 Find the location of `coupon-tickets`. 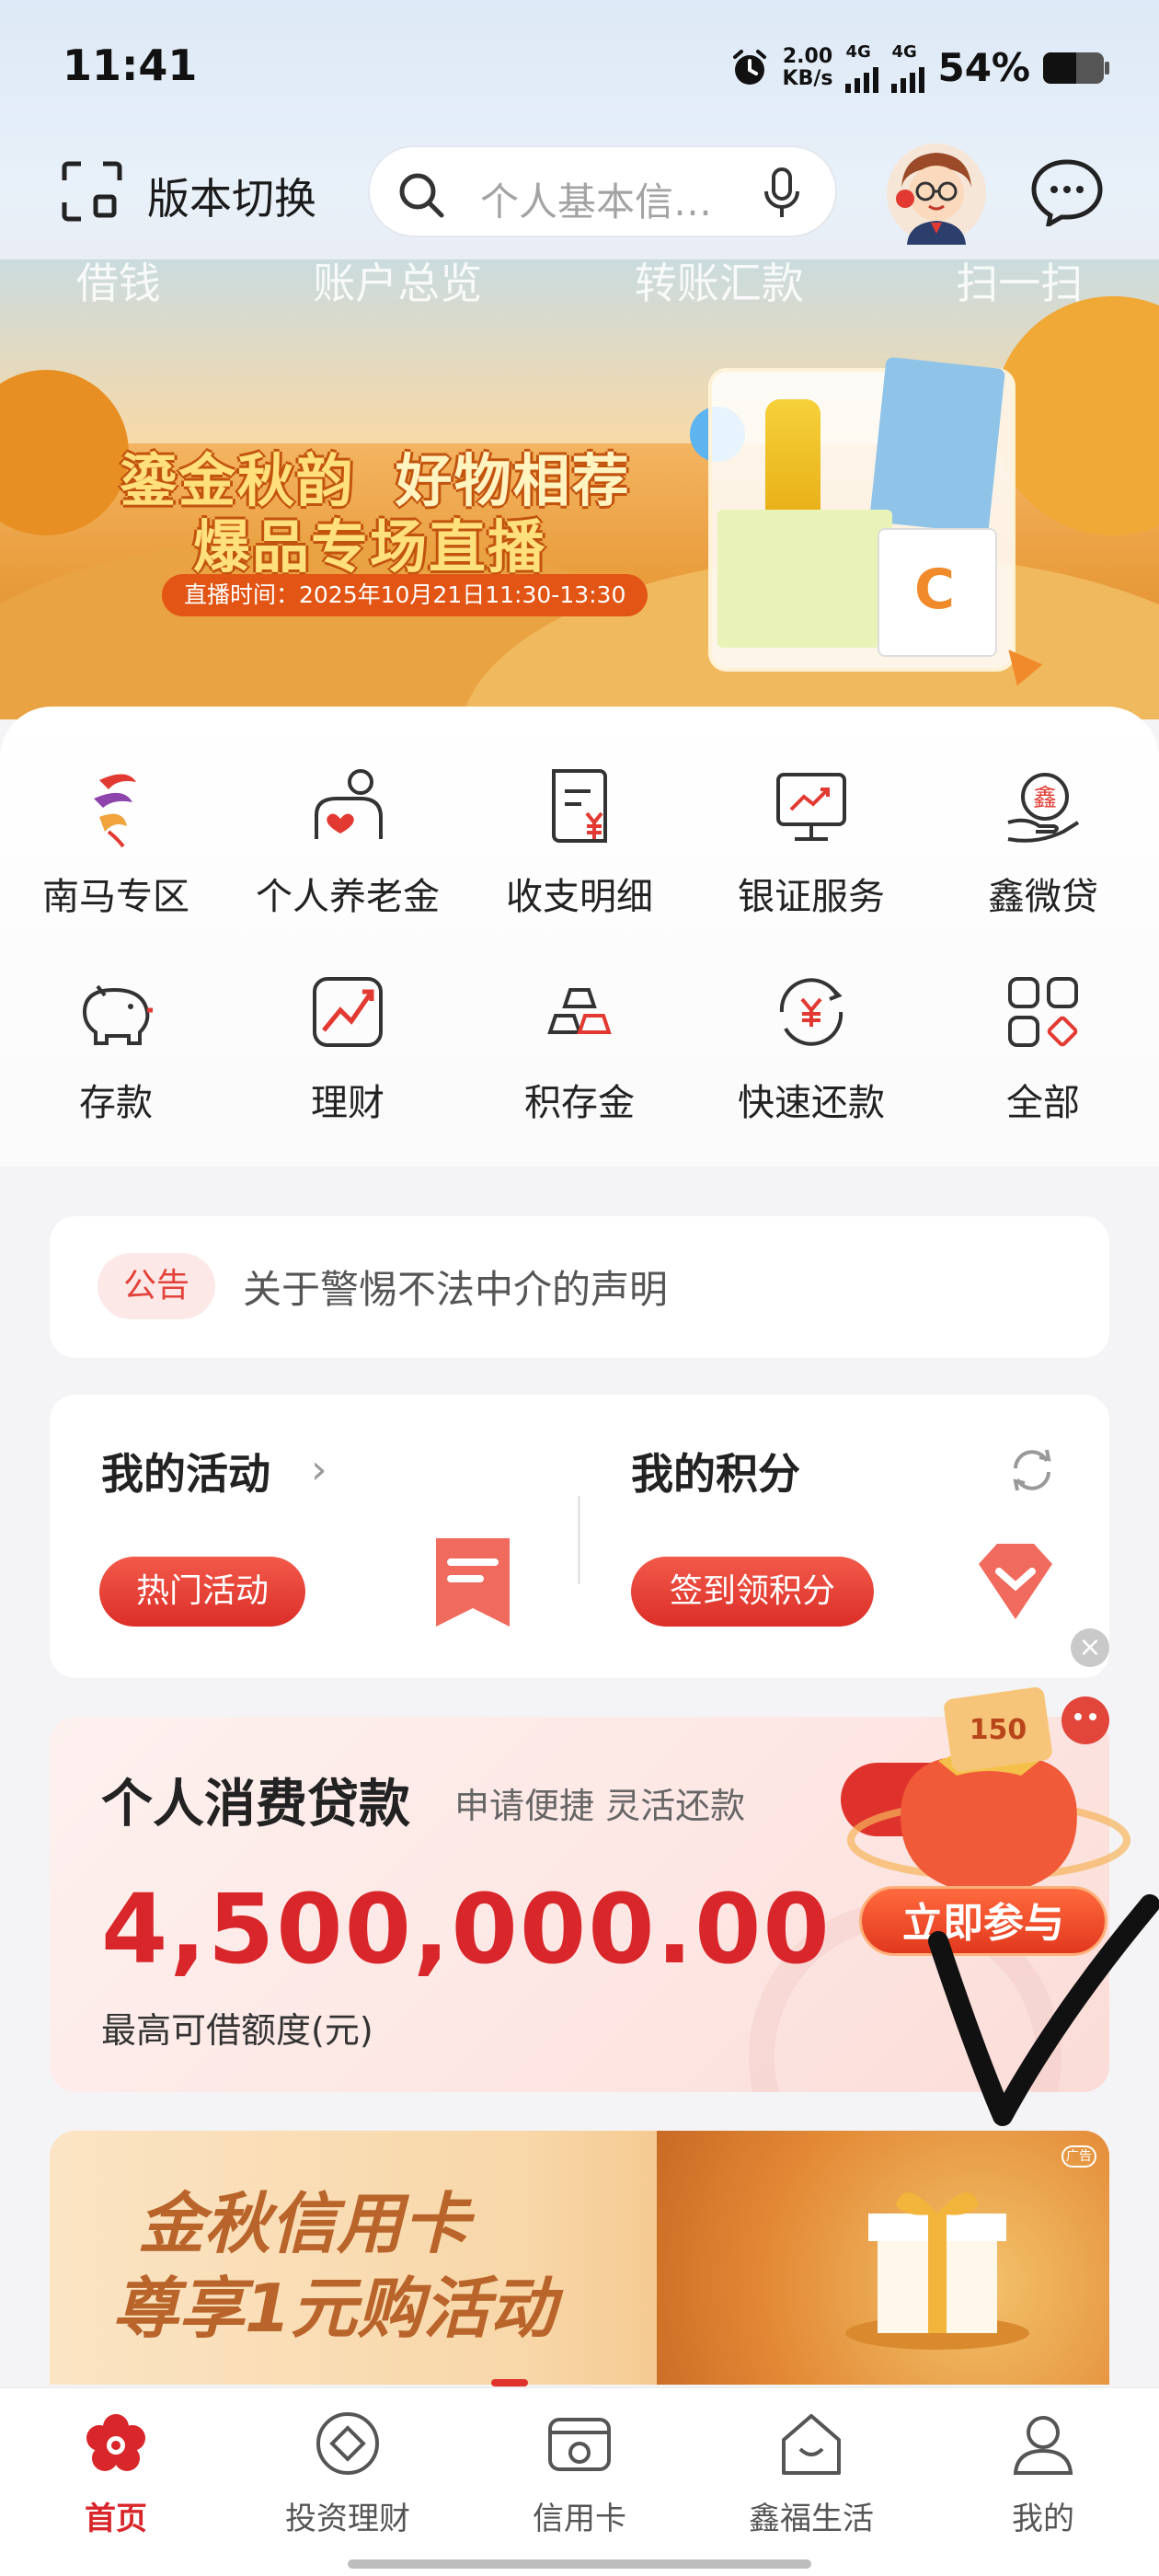

coupon-tickets is located at coordinates (804, 579).